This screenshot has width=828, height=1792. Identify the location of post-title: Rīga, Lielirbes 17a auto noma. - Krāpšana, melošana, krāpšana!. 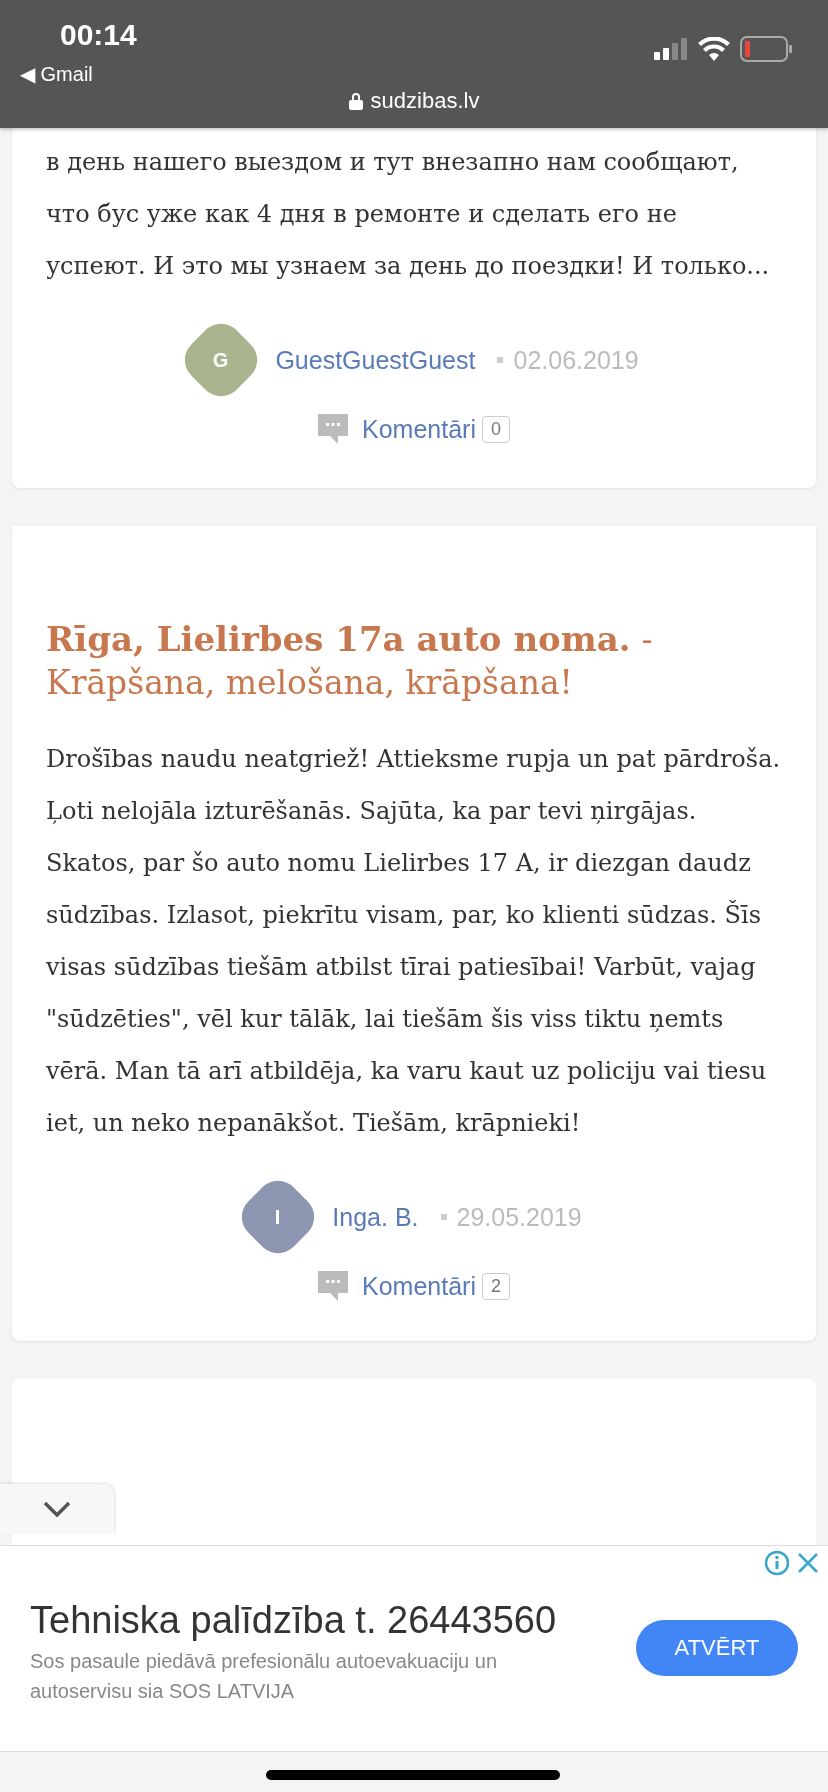
(414, 660).